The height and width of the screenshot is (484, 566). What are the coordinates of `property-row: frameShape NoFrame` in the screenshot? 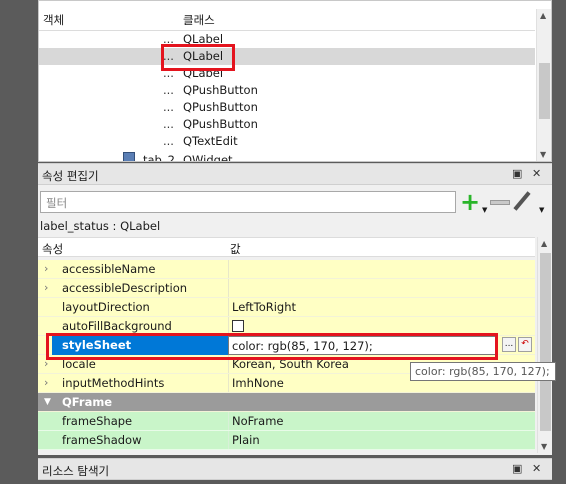 It's located at (286, 421).